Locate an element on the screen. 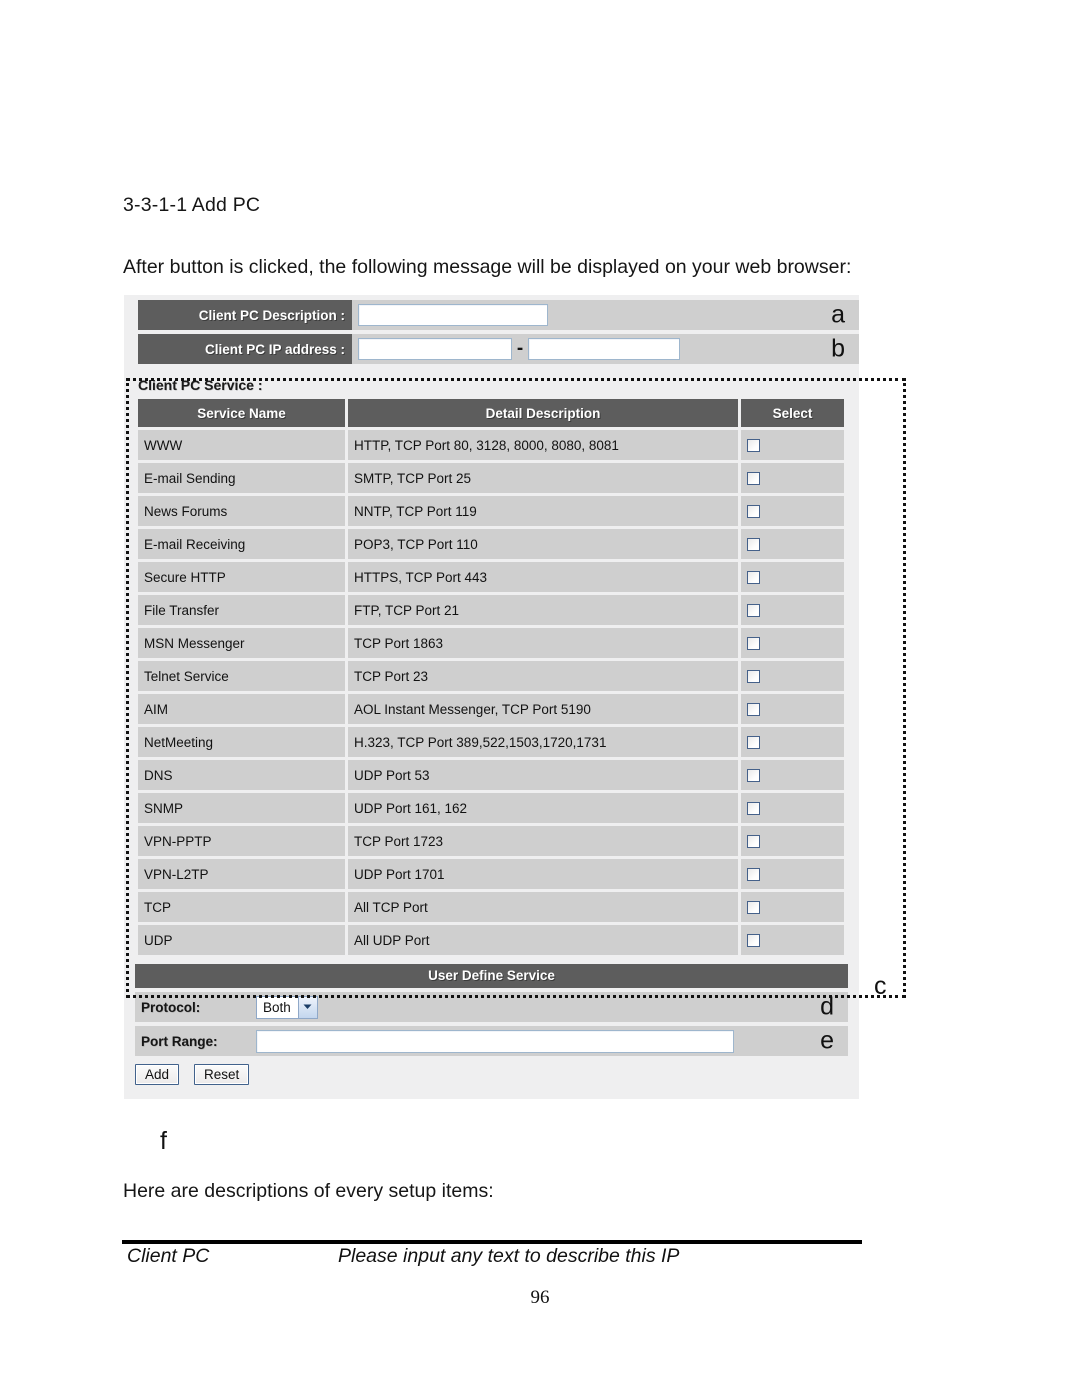 This screenshot has width=1080, height=1397. service-name-cell: VPN-PPTP is located at coordinates (241, 841).